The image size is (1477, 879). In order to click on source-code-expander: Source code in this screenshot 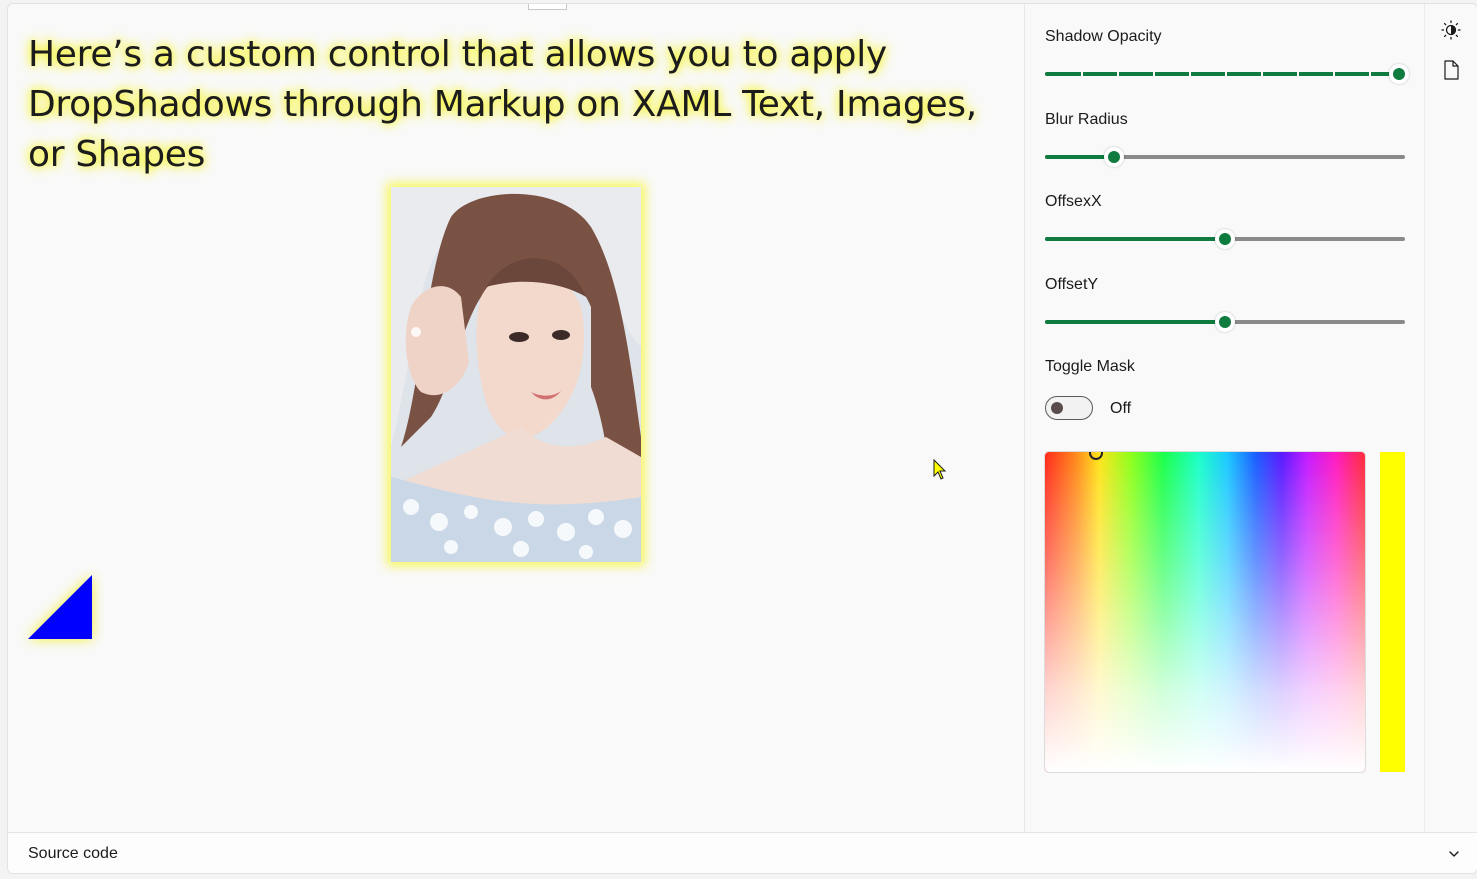, I will do `click(742, 852)`.